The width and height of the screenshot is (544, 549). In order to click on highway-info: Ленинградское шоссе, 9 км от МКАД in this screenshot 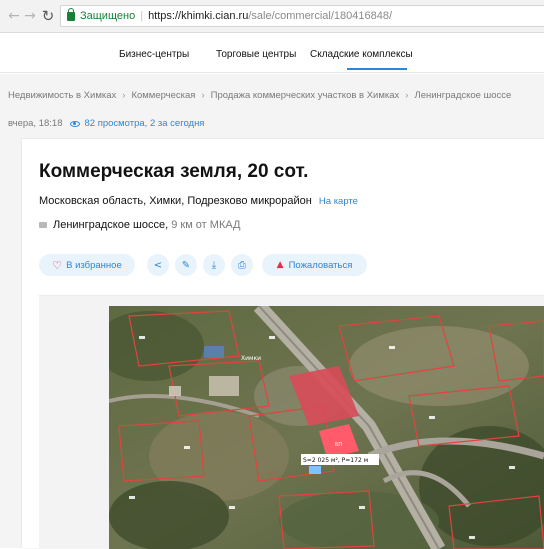, I will do `click(140, 225)`.